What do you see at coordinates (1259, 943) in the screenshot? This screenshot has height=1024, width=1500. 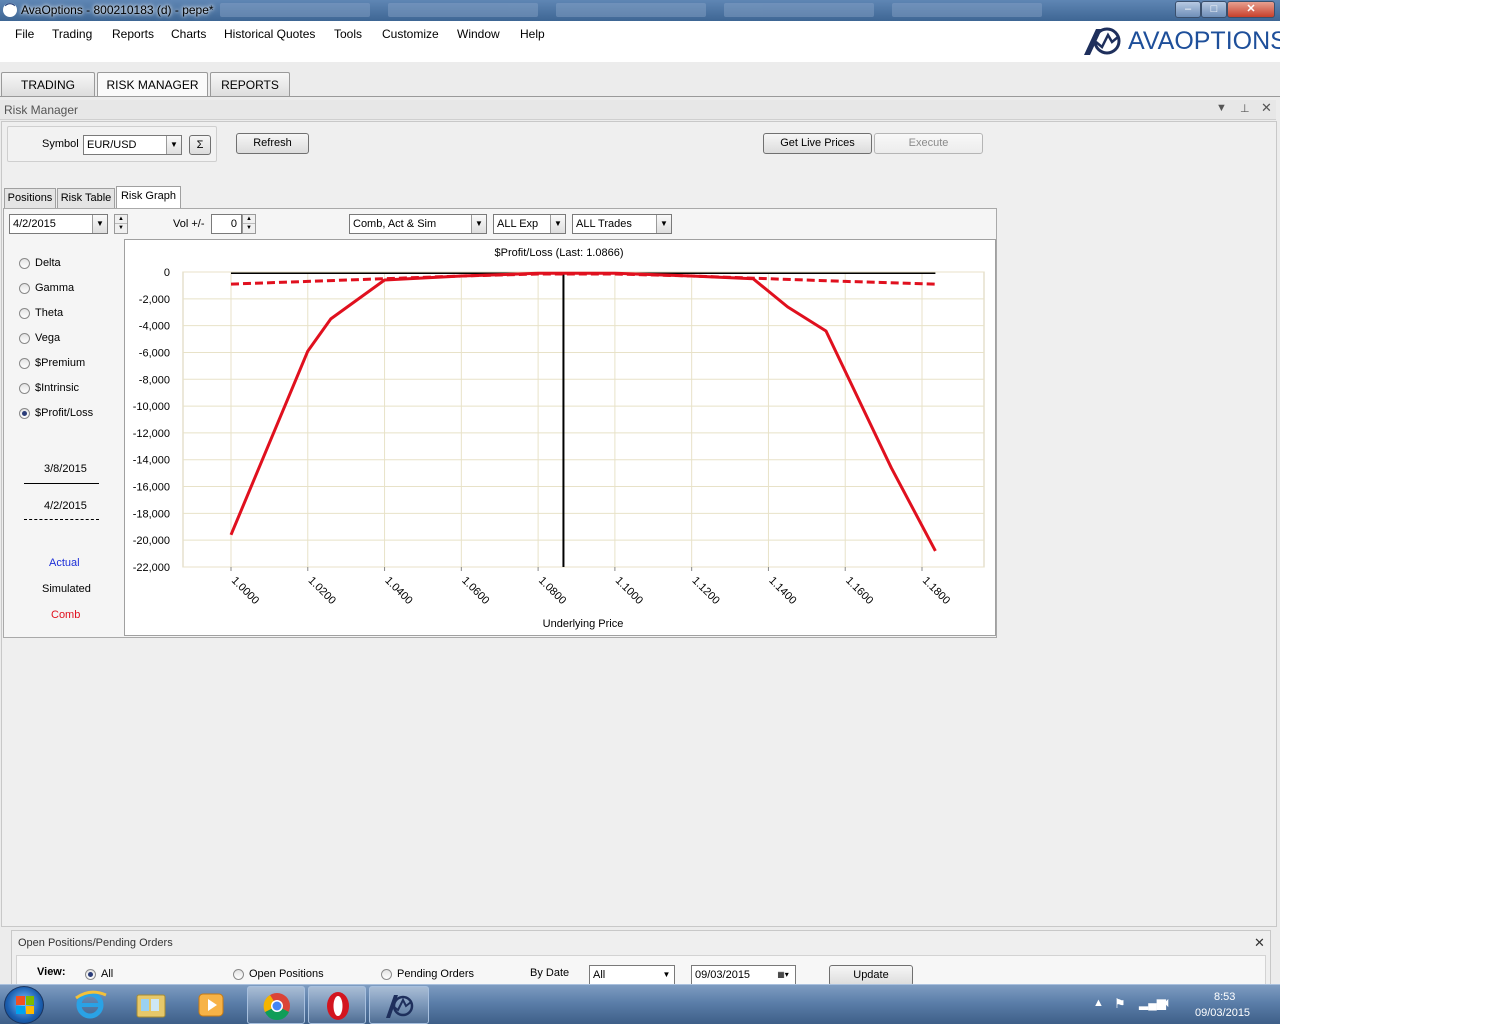 I see `bottom-panel-close-icon: ✕` at bounding box center [1259, 943].